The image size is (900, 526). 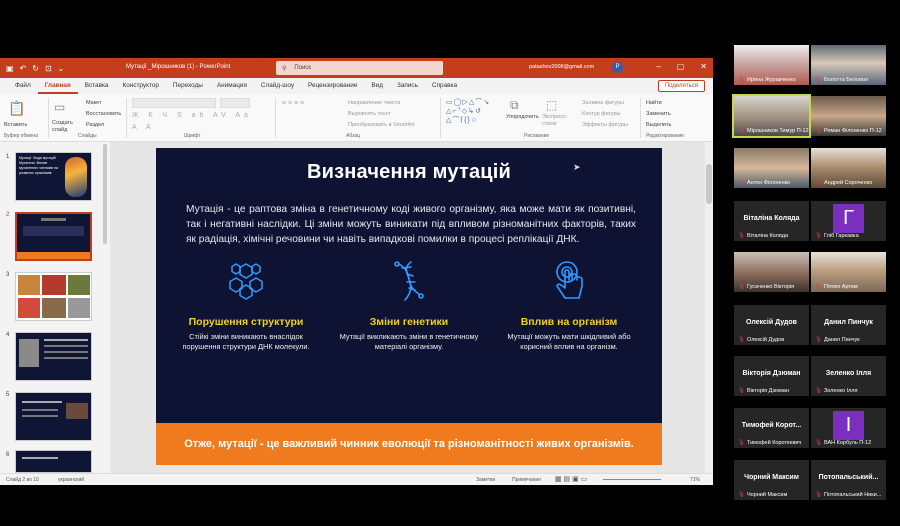 I want to click on shape-fill-button: Заливка фигуры, so click(x=603, y=103).